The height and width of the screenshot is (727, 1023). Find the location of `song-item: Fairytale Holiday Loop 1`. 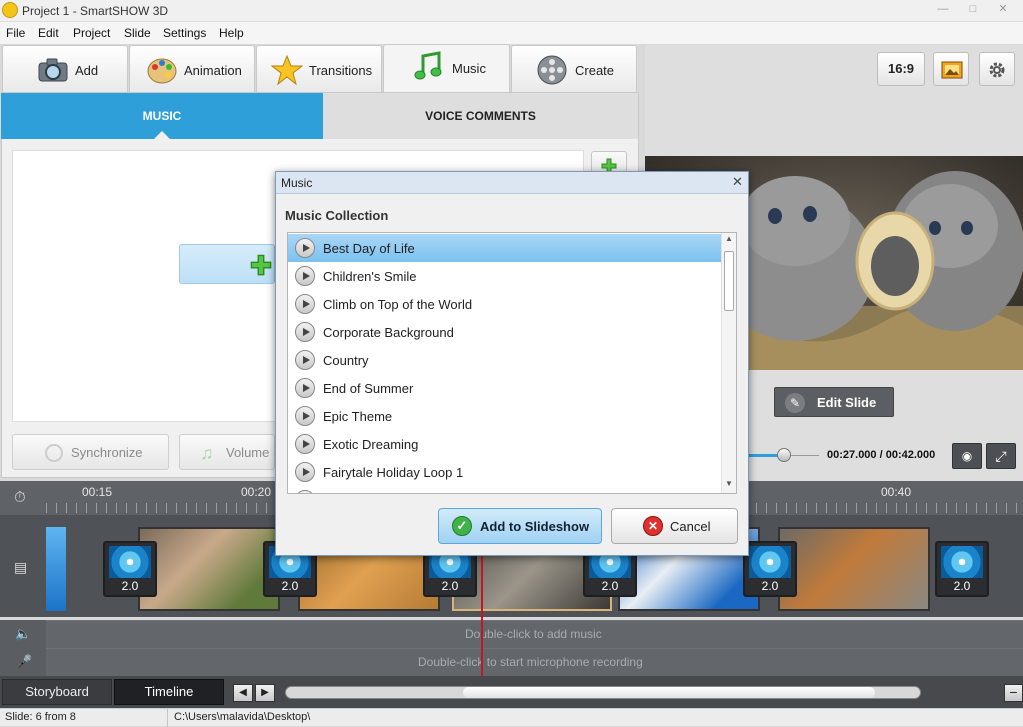

song-item: Fairytale Holiday Loop 1 is located at coordinates (505, 472).